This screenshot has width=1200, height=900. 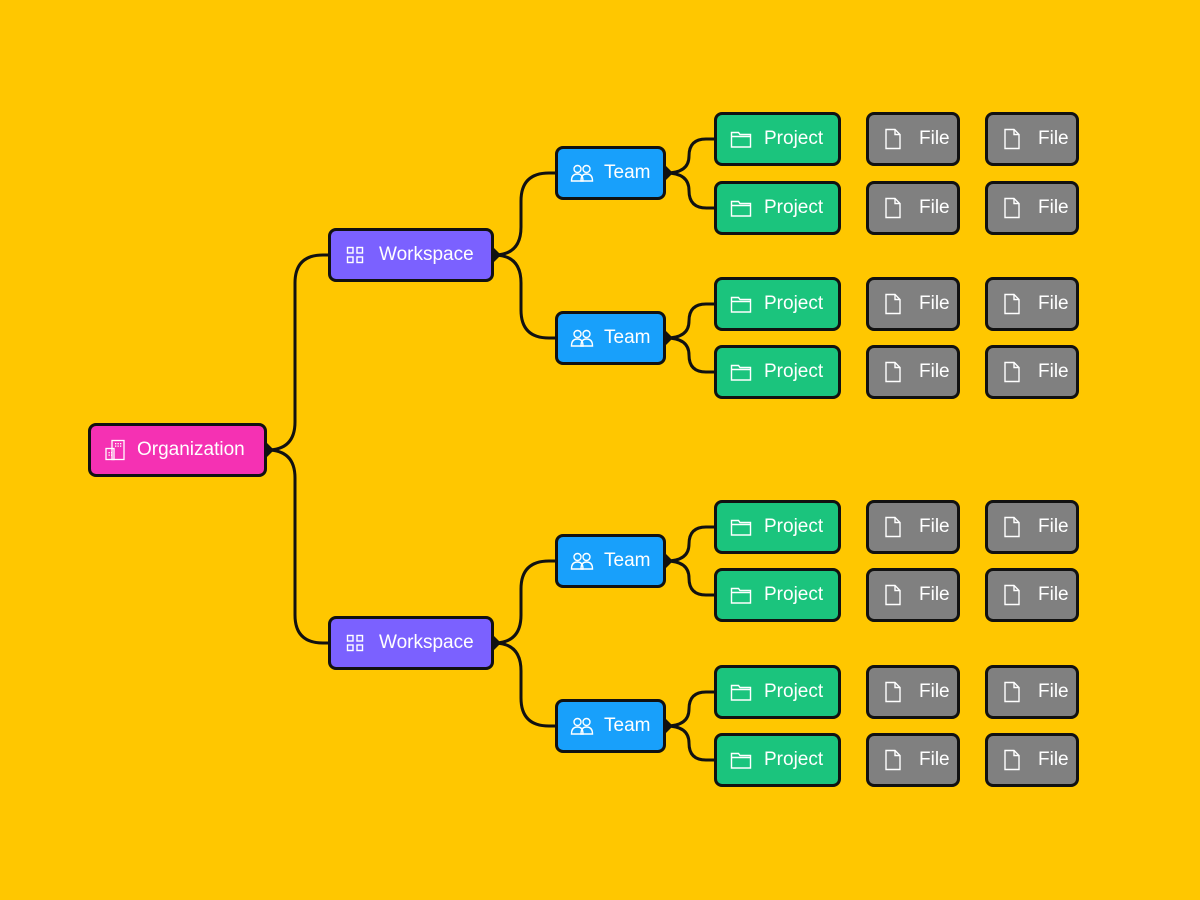 I want to click on organization-node: Organization, so click(x=177, y=450).